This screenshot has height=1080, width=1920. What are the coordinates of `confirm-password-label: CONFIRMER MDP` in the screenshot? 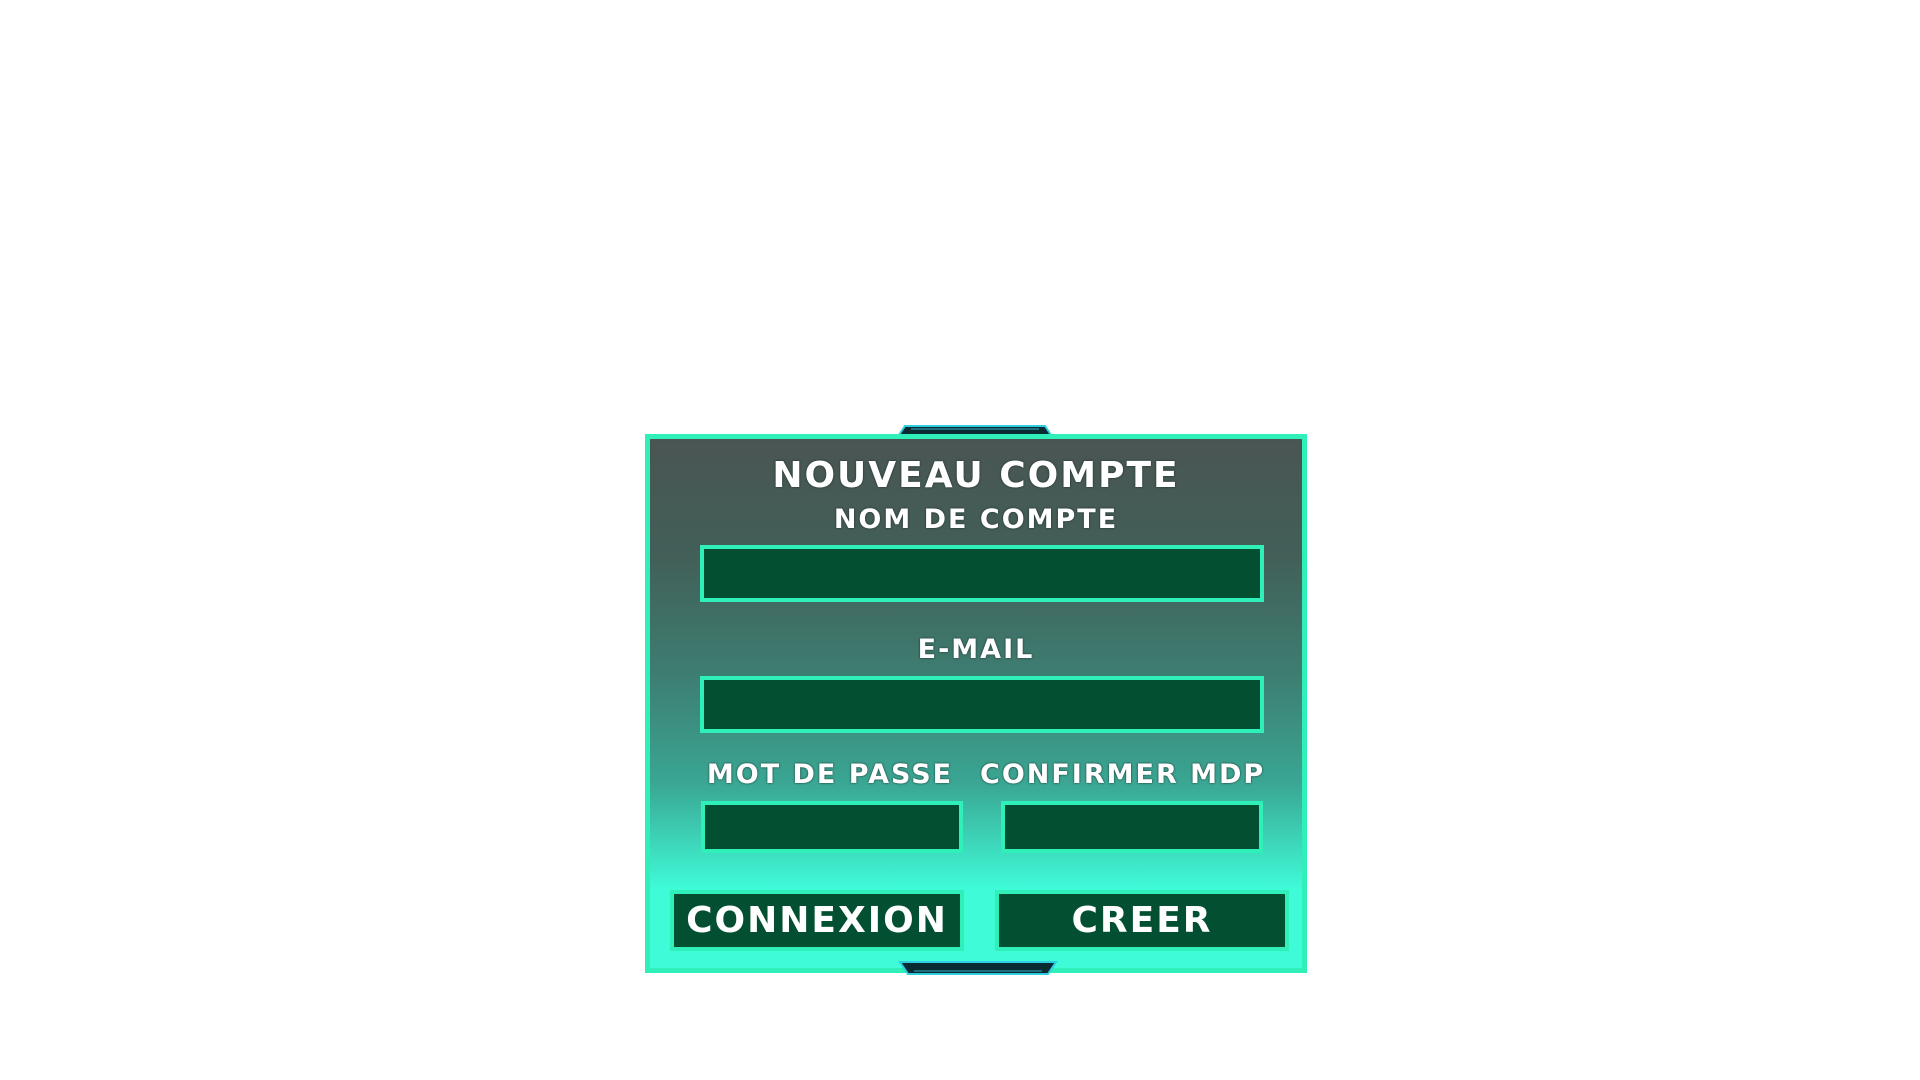 It's located at (1123, 774).